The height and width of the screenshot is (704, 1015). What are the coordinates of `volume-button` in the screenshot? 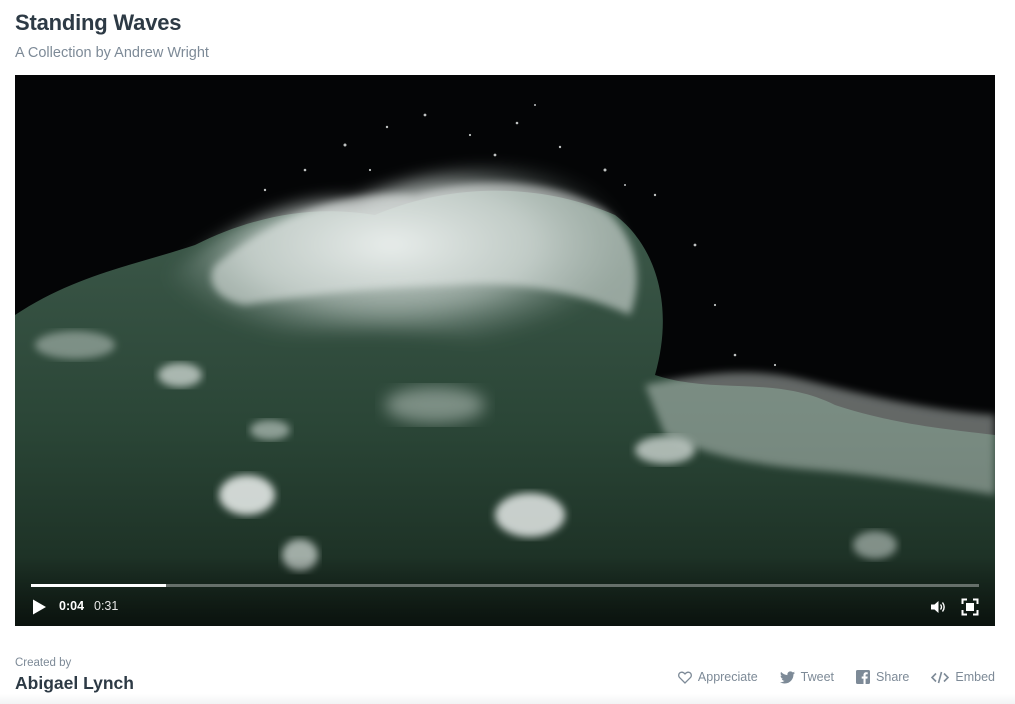 It's located at (938, 607).